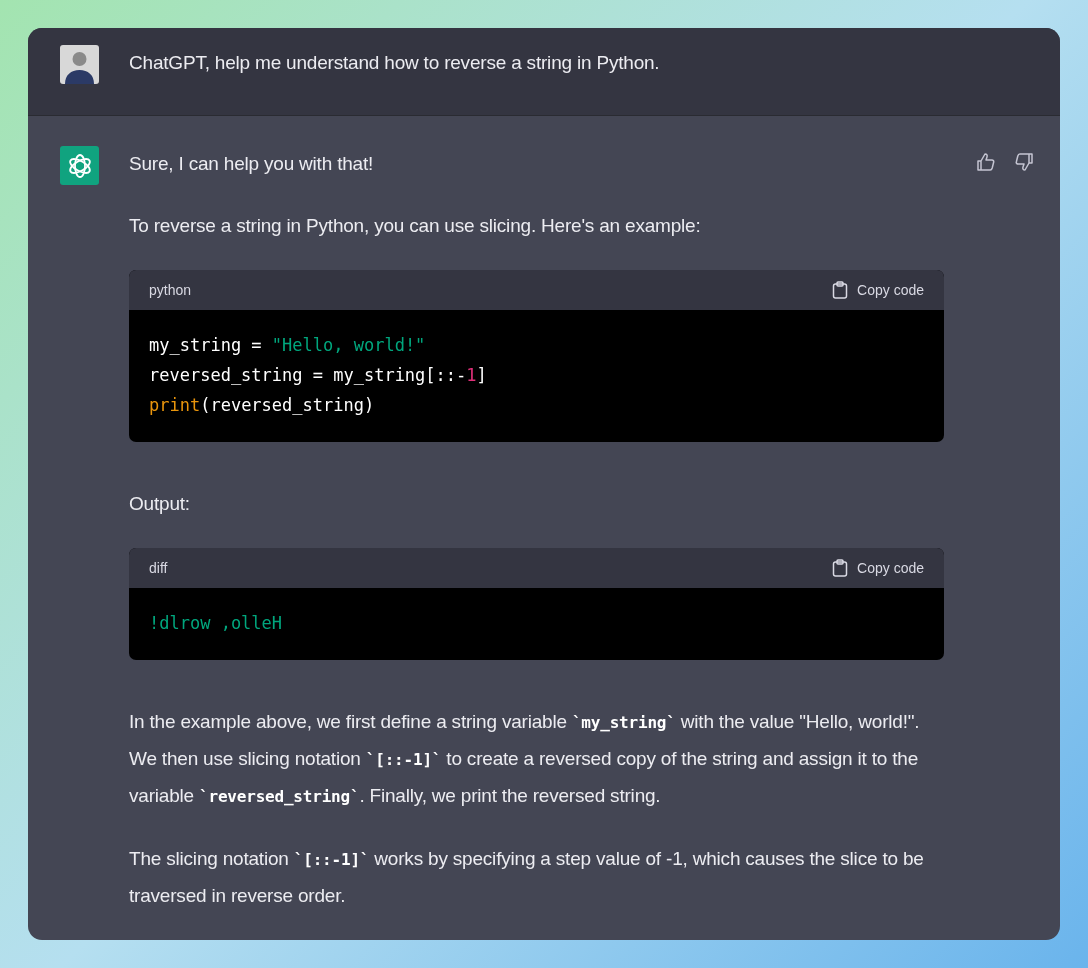 This screenshot has width=1088, height=968. Describe the element at coordinates (170, 290) in the screenshot. I see `code-language-label: python` at that location.